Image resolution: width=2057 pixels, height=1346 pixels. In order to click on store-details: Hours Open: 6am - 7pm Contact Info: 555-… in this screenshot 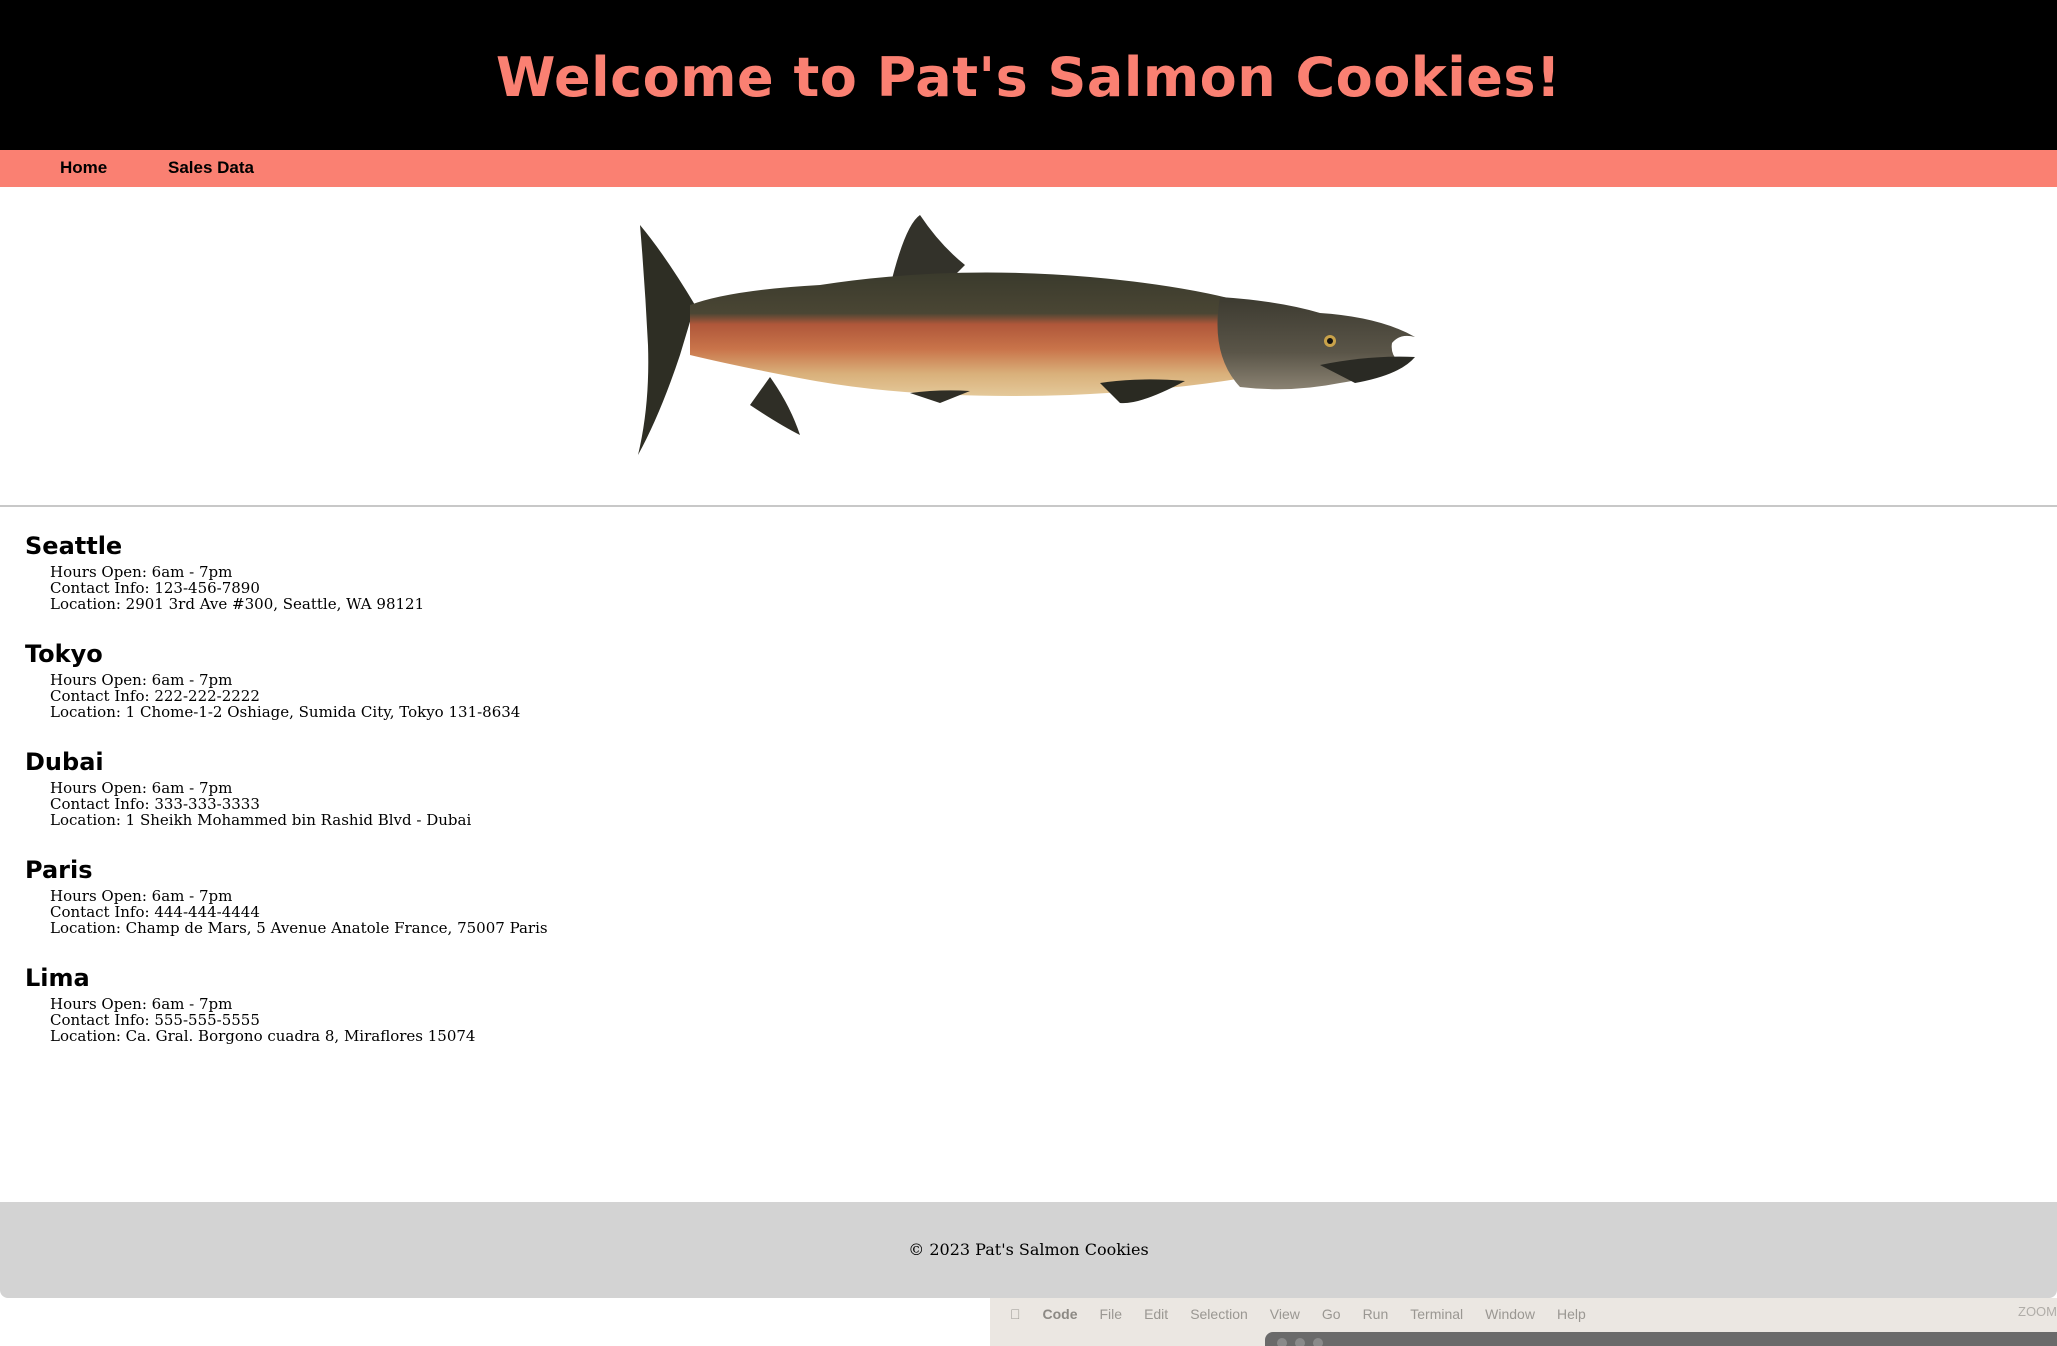, I will do `click(299, 1020)`.